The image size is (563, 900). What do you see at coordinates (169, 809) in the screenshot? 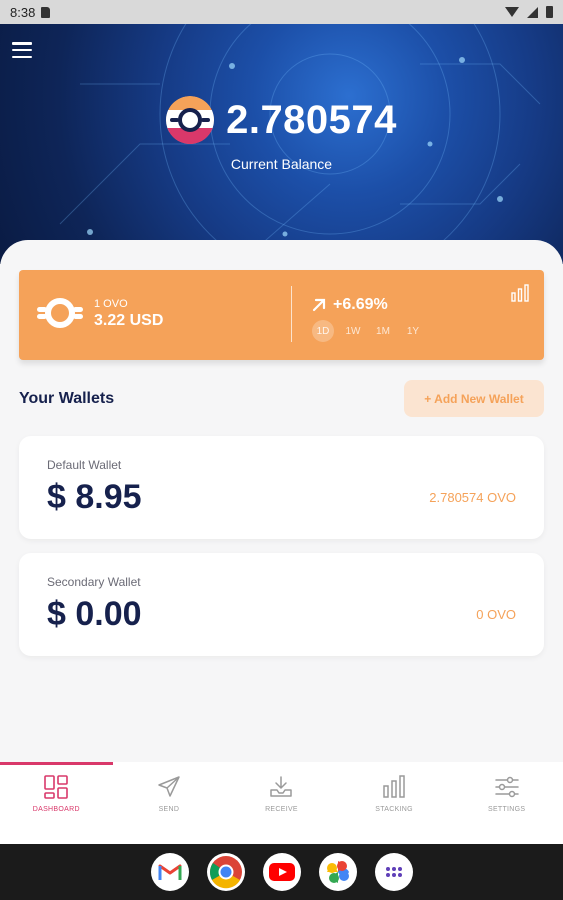
I see `nav-label: SEND` at bounding box center [169, 809].